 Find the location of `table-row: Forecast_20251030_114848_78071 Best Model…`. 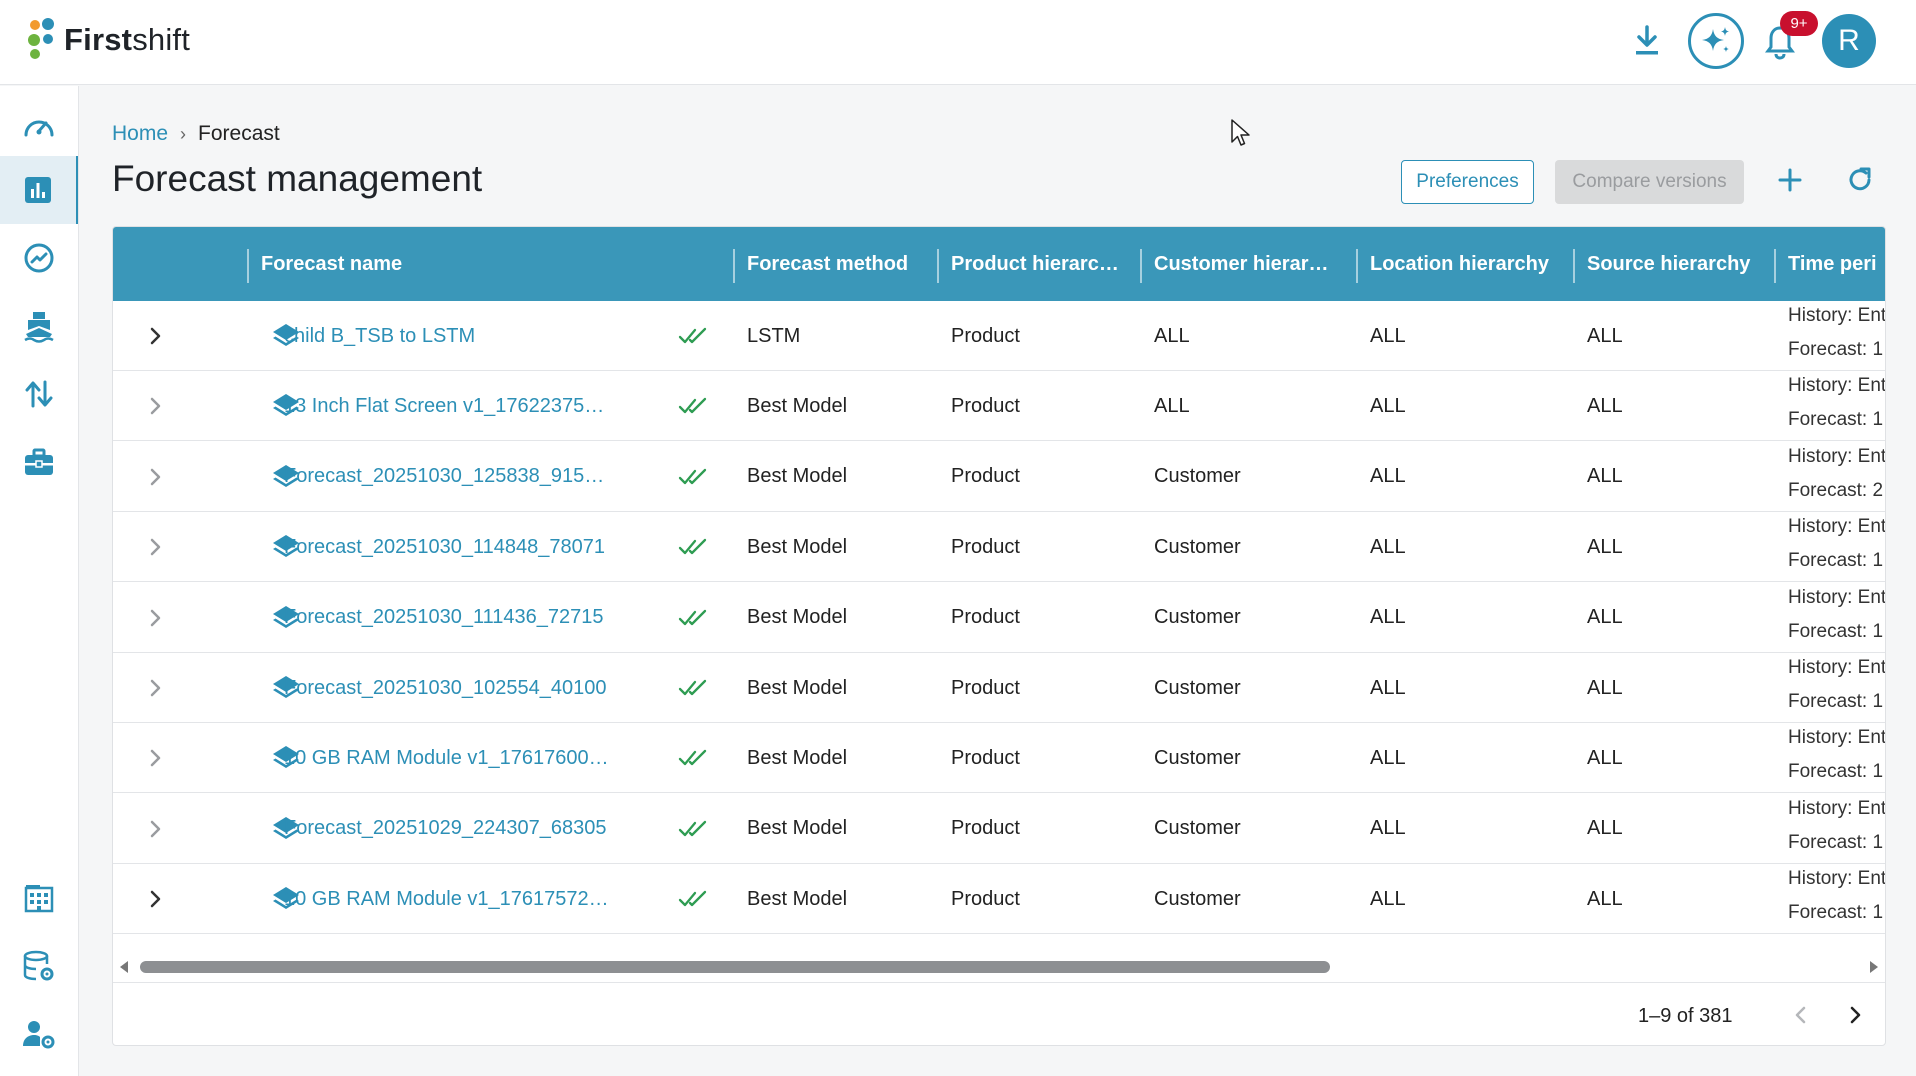

table-row: Forecast_20251030_114848_78071 Best Model… is located at coordinates (999, 547).